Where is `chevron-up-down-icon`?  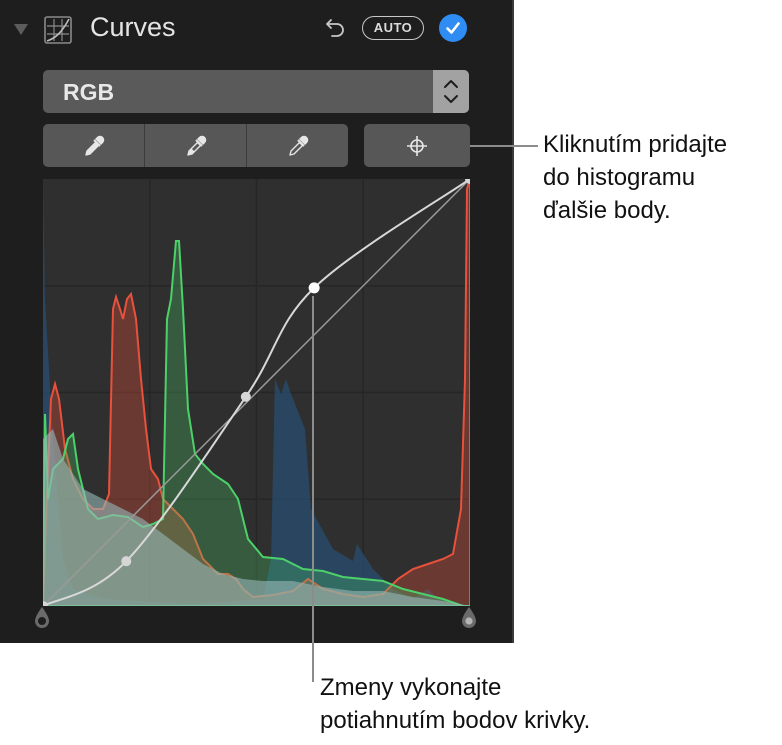 chevron-up-down-icon is located at coordinates (451, 91).